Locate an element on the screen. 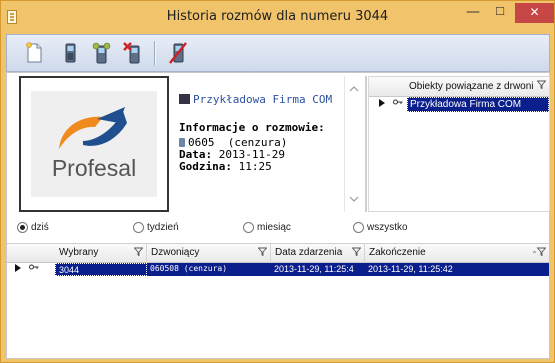  column-header-data-zdarzenia: Data zdarzenia is located at coordinates (318, 253).